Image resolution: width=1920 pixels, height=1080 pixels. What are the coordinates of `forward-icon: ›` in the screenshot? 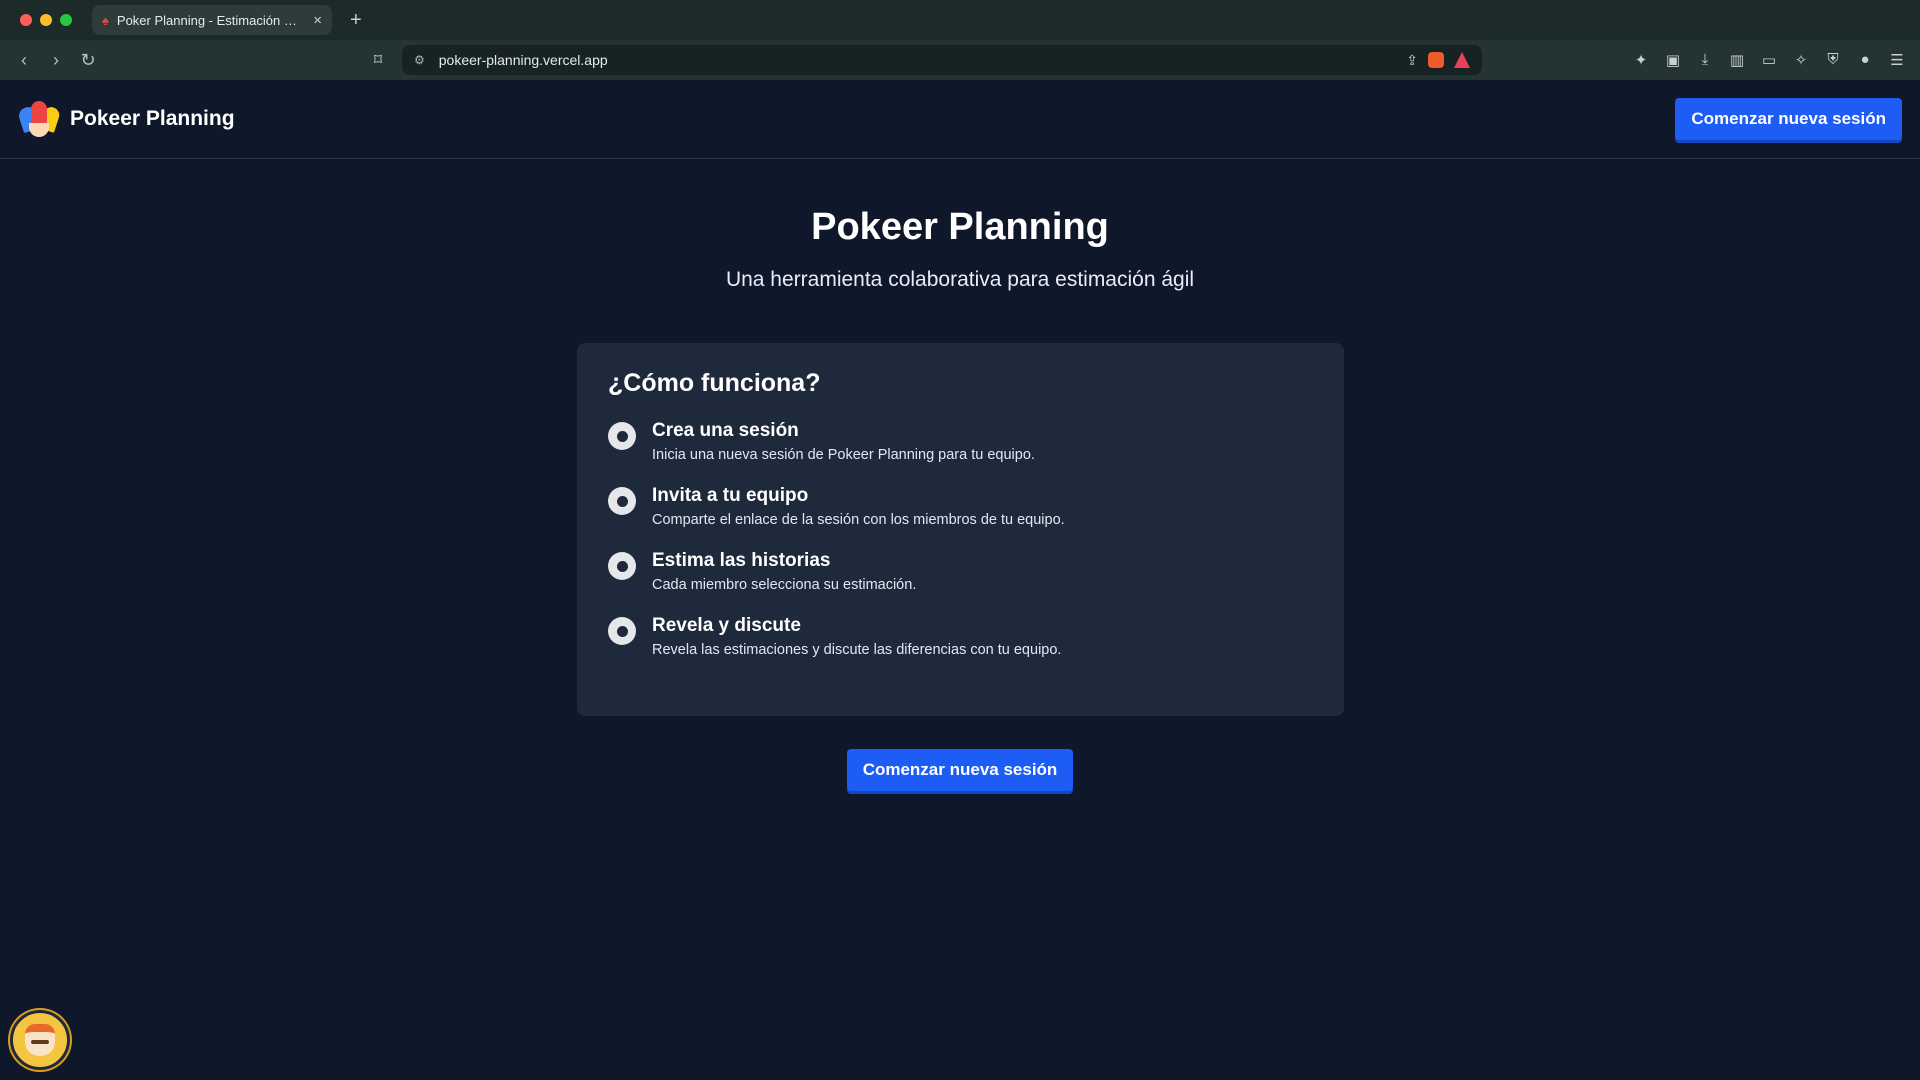 It's located at (56, 60).